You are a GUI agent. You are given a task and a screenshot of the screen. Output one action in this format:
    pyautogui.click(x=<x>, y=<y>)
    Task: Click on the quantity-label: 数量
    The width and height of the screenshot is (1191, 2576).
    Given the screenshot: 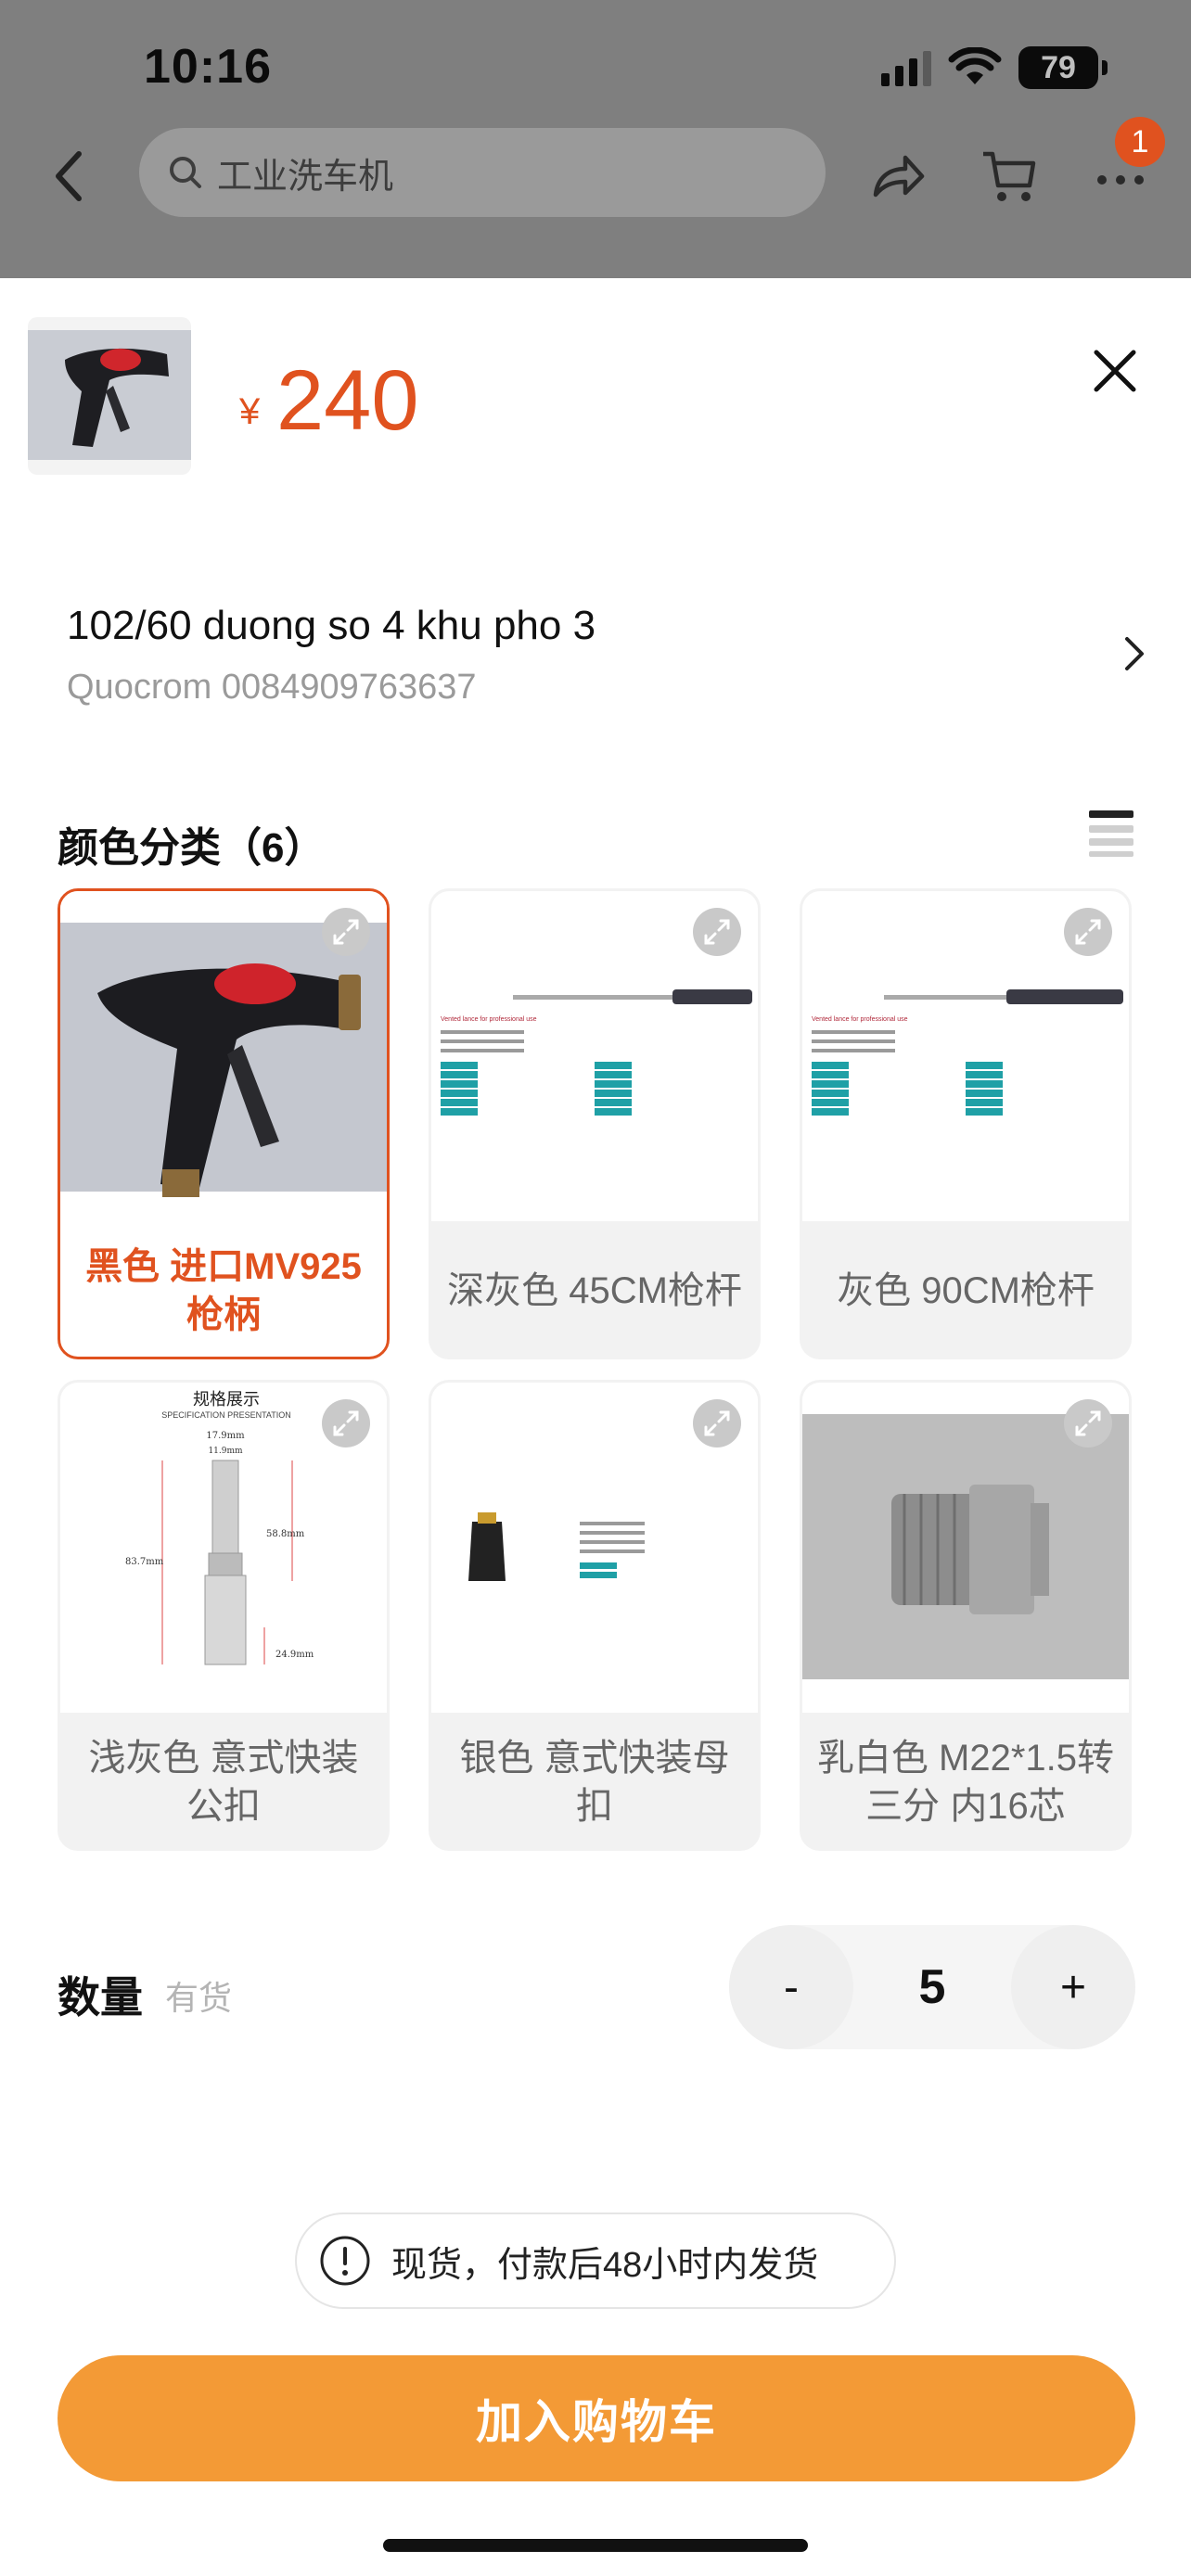 What is the action you would take?
    pyautogui.click(x=100, y=1997)
    